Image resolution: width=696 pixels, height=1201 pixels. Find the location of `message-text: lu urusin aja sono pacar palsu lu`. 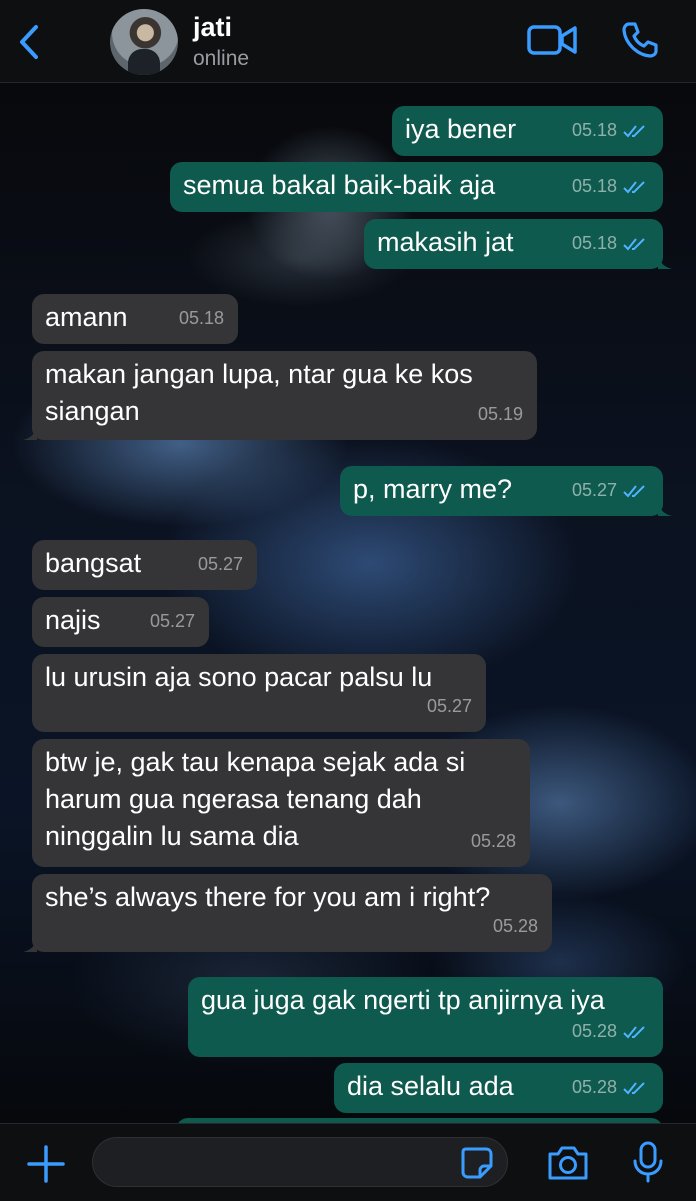

message-text: lu urusin aja sono pacar palsu lu is located at coordinates (239, 677).